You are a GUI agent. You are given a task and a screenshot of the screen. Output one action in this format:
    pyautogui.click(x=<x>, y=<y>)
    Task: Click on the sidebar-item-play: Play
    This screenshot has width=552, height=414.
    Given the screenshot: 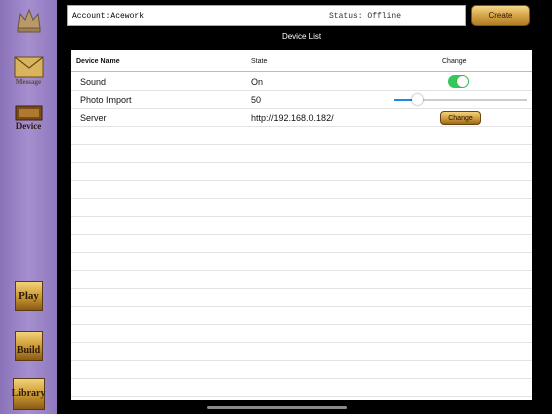 What is the action you would take?
    pyautogui.click(x=28, y=296)
    